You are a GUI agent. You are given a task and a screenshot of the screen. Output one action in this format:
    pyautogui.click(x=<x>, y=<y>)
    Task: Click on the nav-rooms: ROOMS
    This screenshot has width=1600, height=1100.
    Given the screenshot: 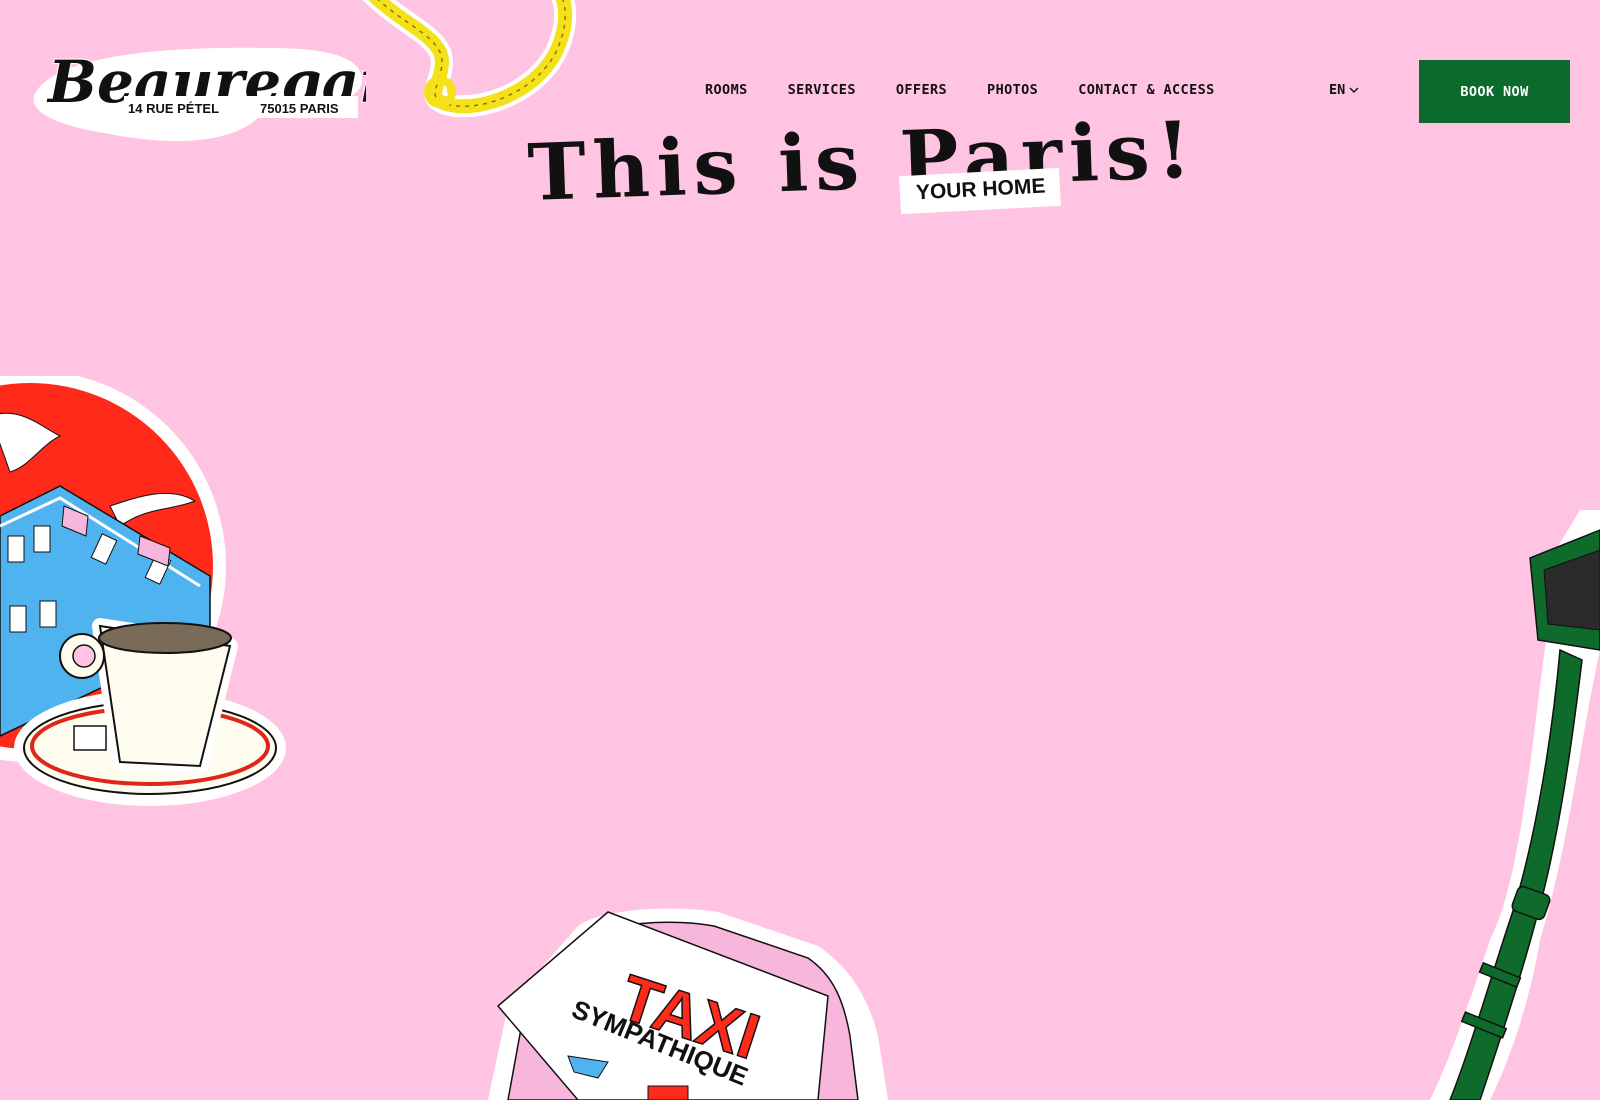 What is the action you would take?
    pyautogui.click(x=726, y=90)
    